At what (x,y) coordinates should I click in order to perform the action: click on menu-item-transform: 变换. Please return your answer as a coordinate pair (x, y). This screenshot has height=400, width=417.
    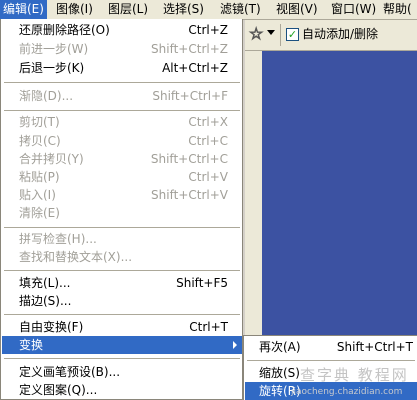
    Looking at the image, I should click on (122, 345).